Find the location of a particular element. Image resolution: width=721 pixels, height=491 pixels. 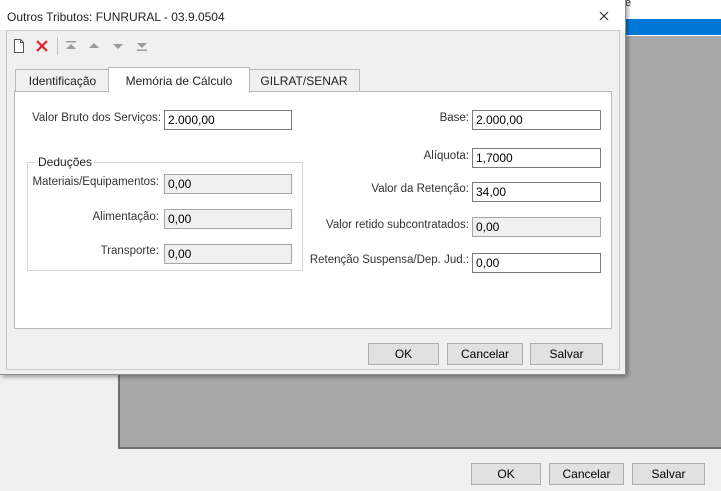

valor-bruto-label: Valor Bruto dos Serviços: is located at coordinates (96, 118).